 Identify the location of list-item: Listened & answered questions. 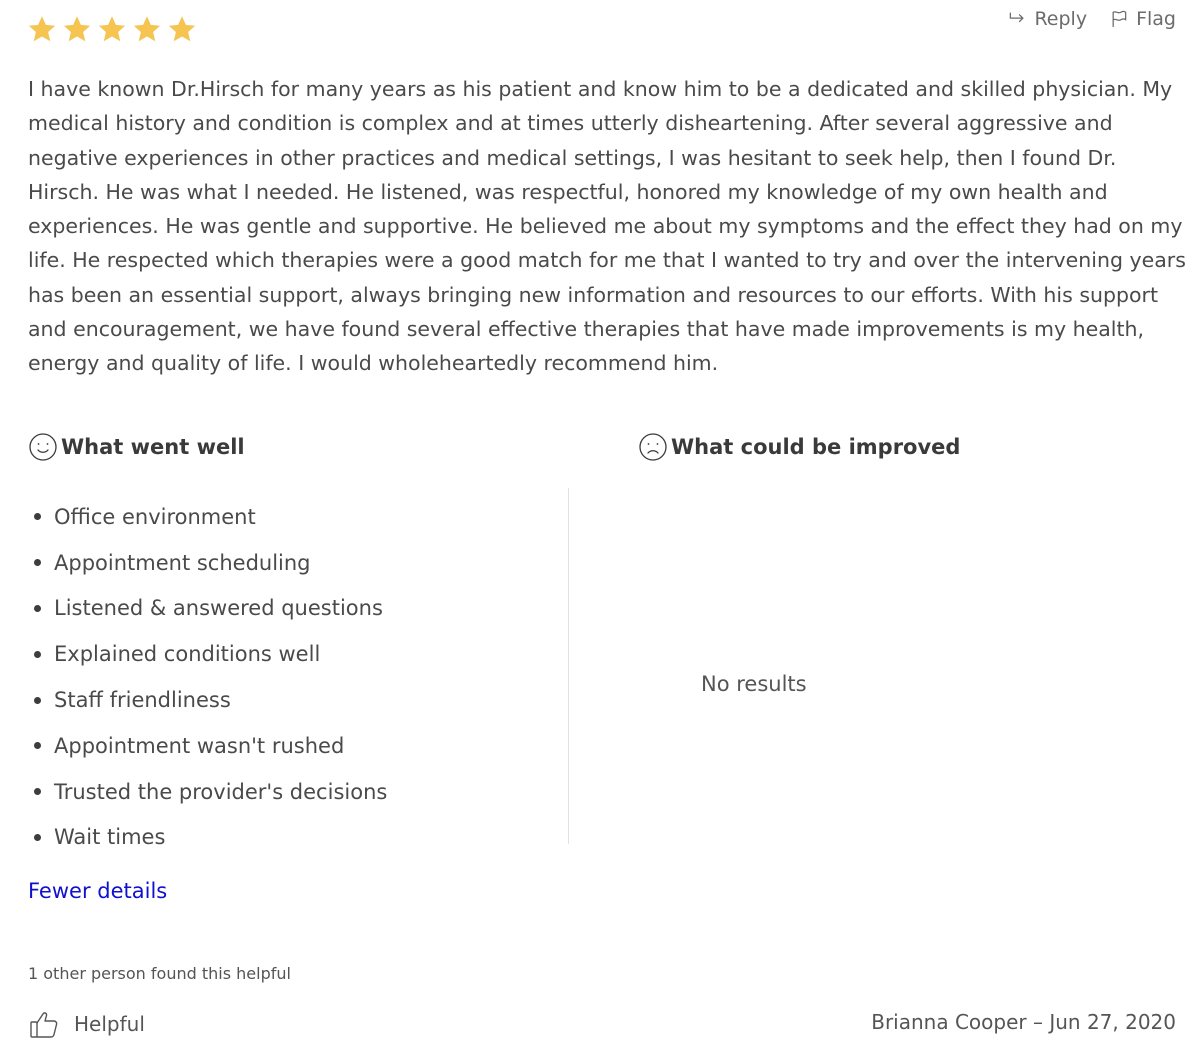
(207, 609).